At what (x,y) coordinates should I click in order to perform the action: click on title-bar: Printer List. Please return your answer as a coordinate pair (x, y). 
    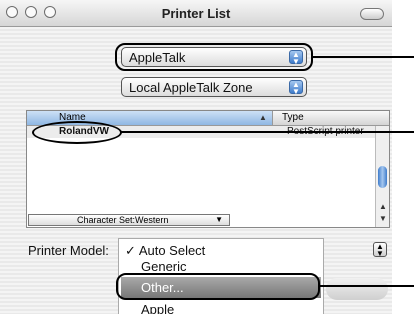
    Looking at the image, I should click on (196, 13).